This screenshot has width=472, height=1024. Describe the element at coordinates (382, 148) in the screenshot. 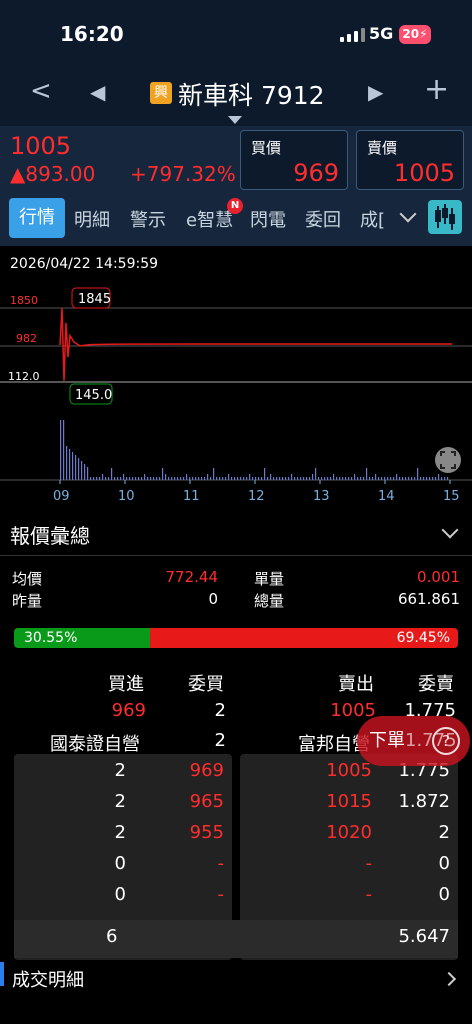

I see `ask-label: 賣價` at that location.